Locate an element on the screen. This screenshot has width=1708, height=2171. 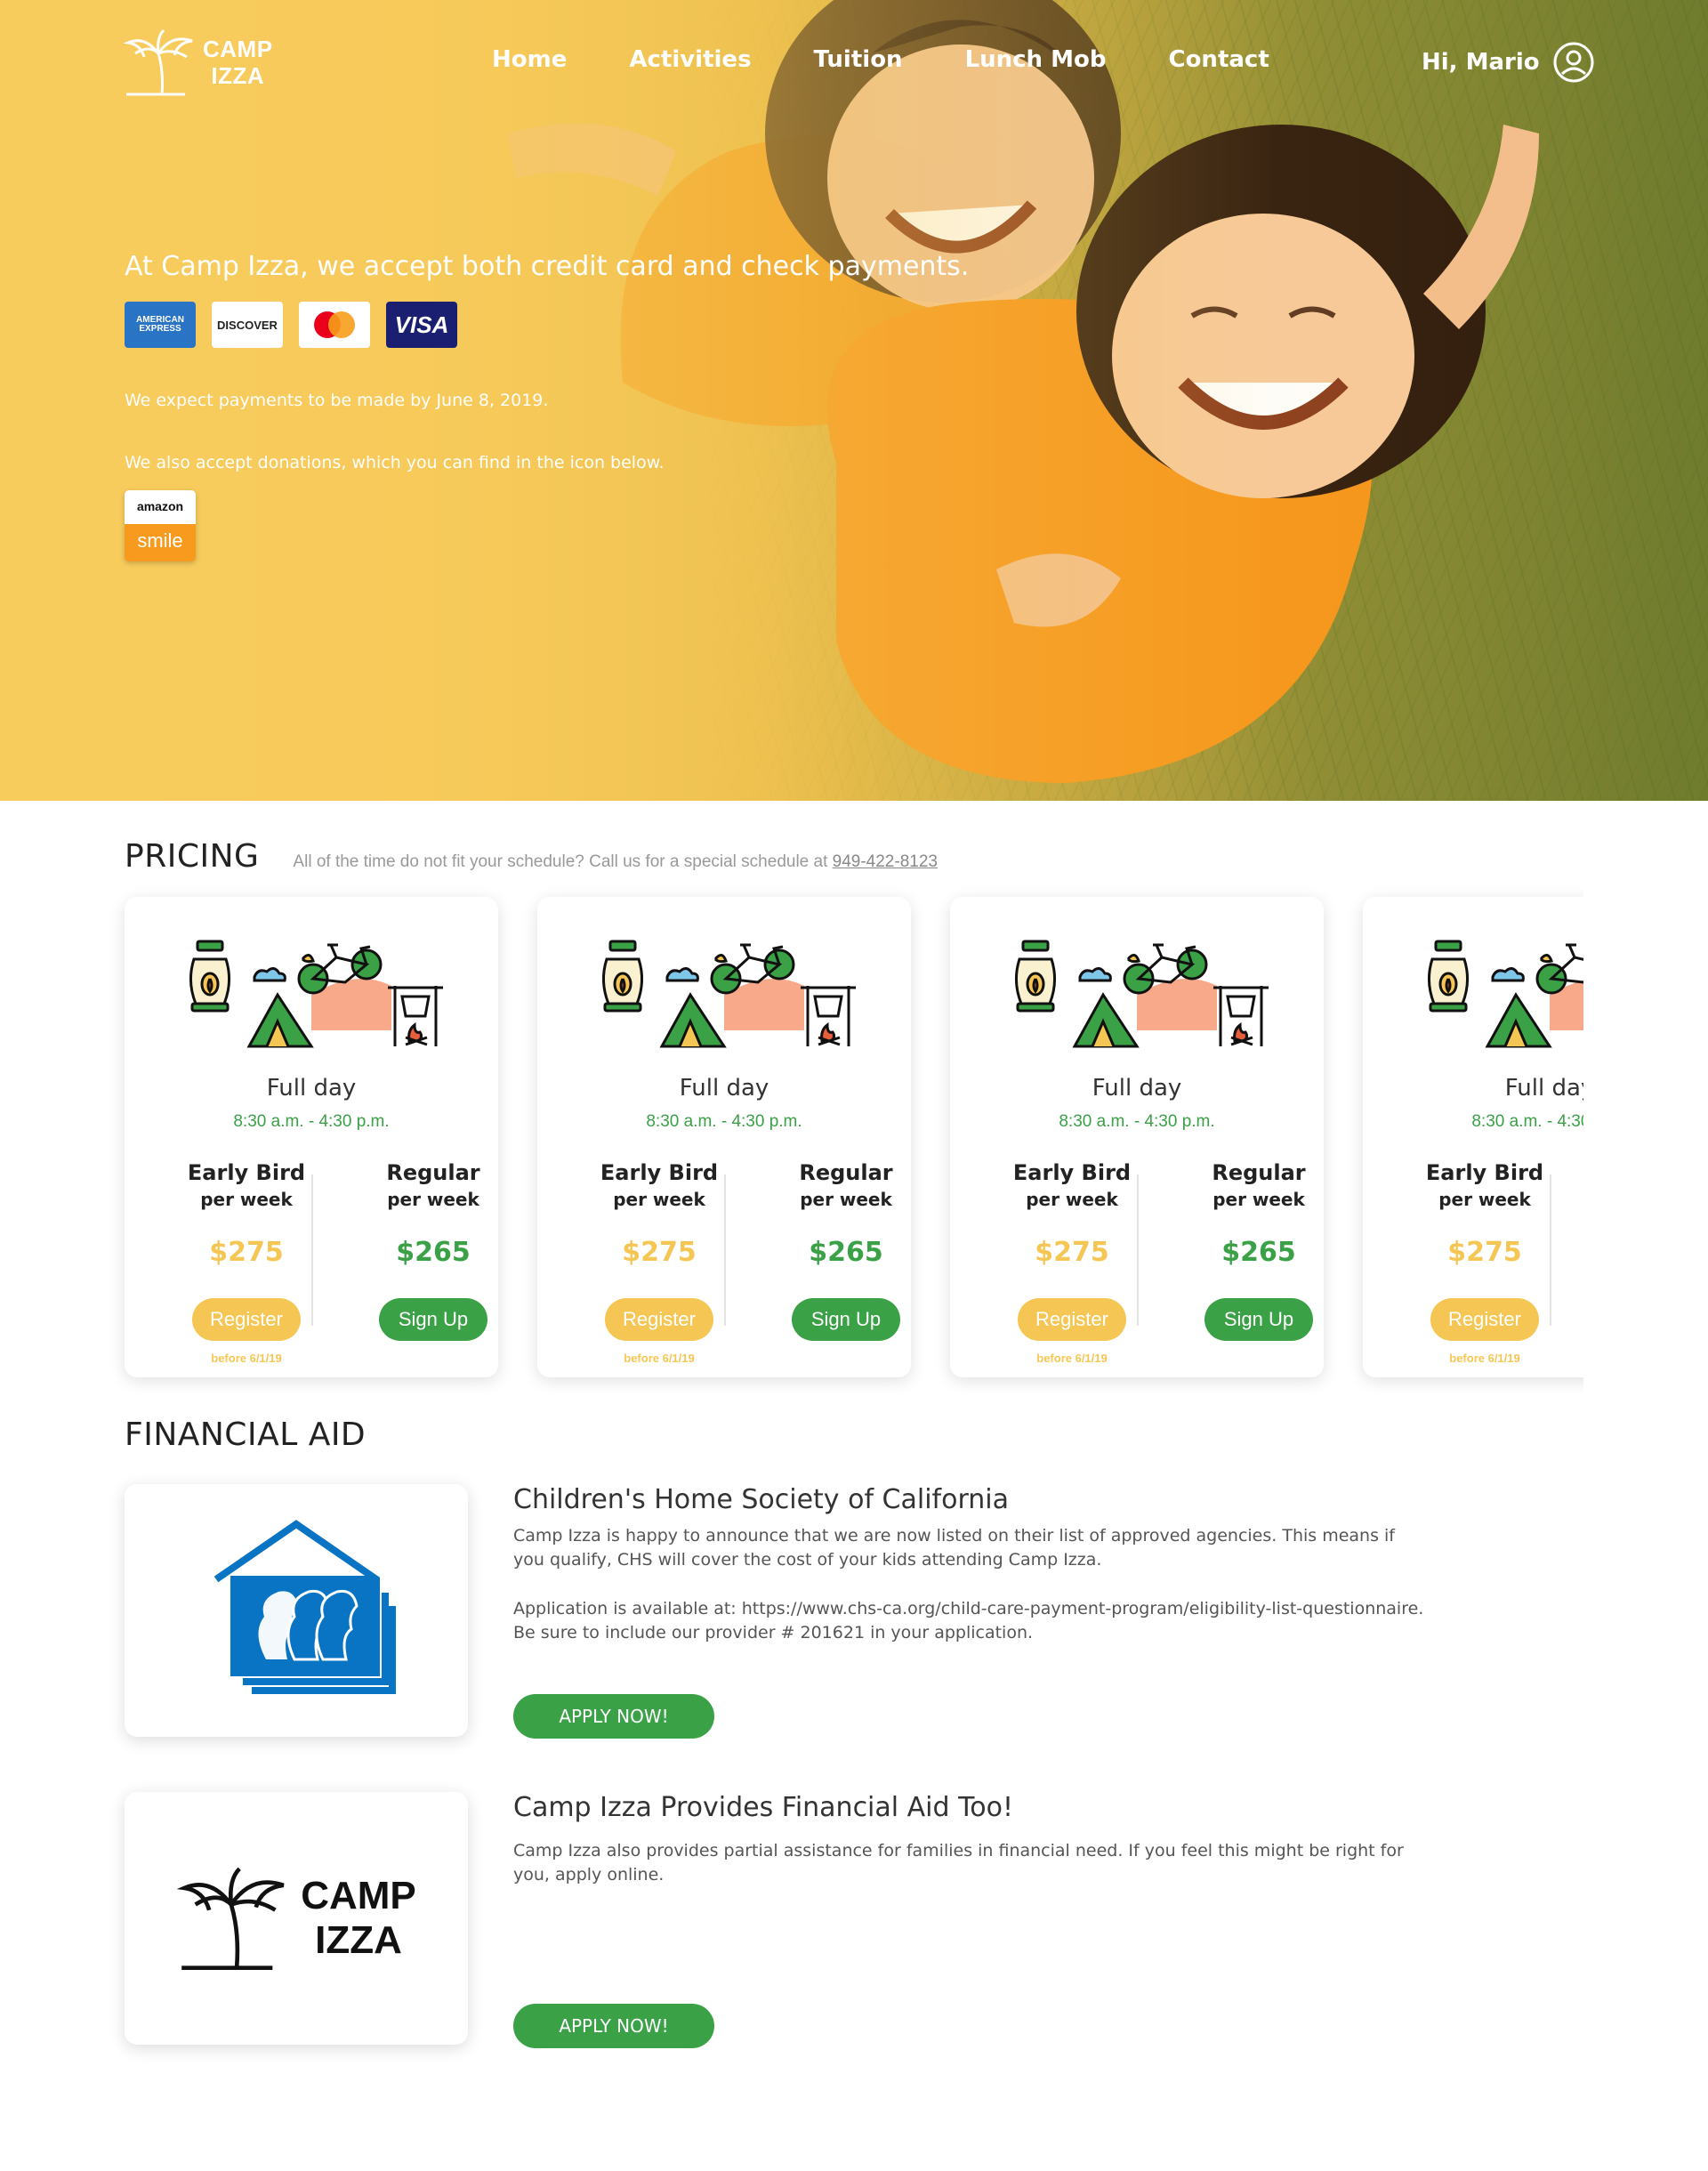
user-avatar-icon is located at coordinates (1573, 62).